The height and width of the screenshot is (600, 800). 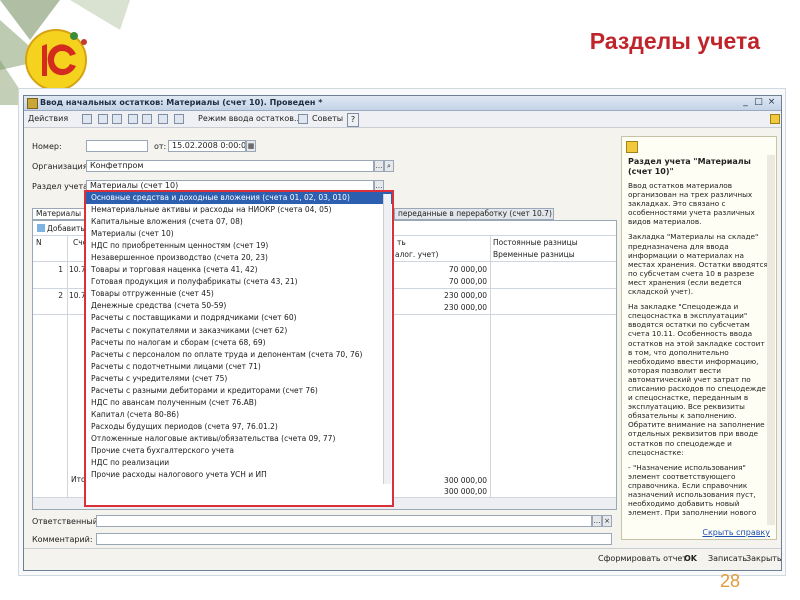 What do you see at coordinates (729, 581) in the screenshot?
I see `page-number: 28` at bounding box center [729, 581].